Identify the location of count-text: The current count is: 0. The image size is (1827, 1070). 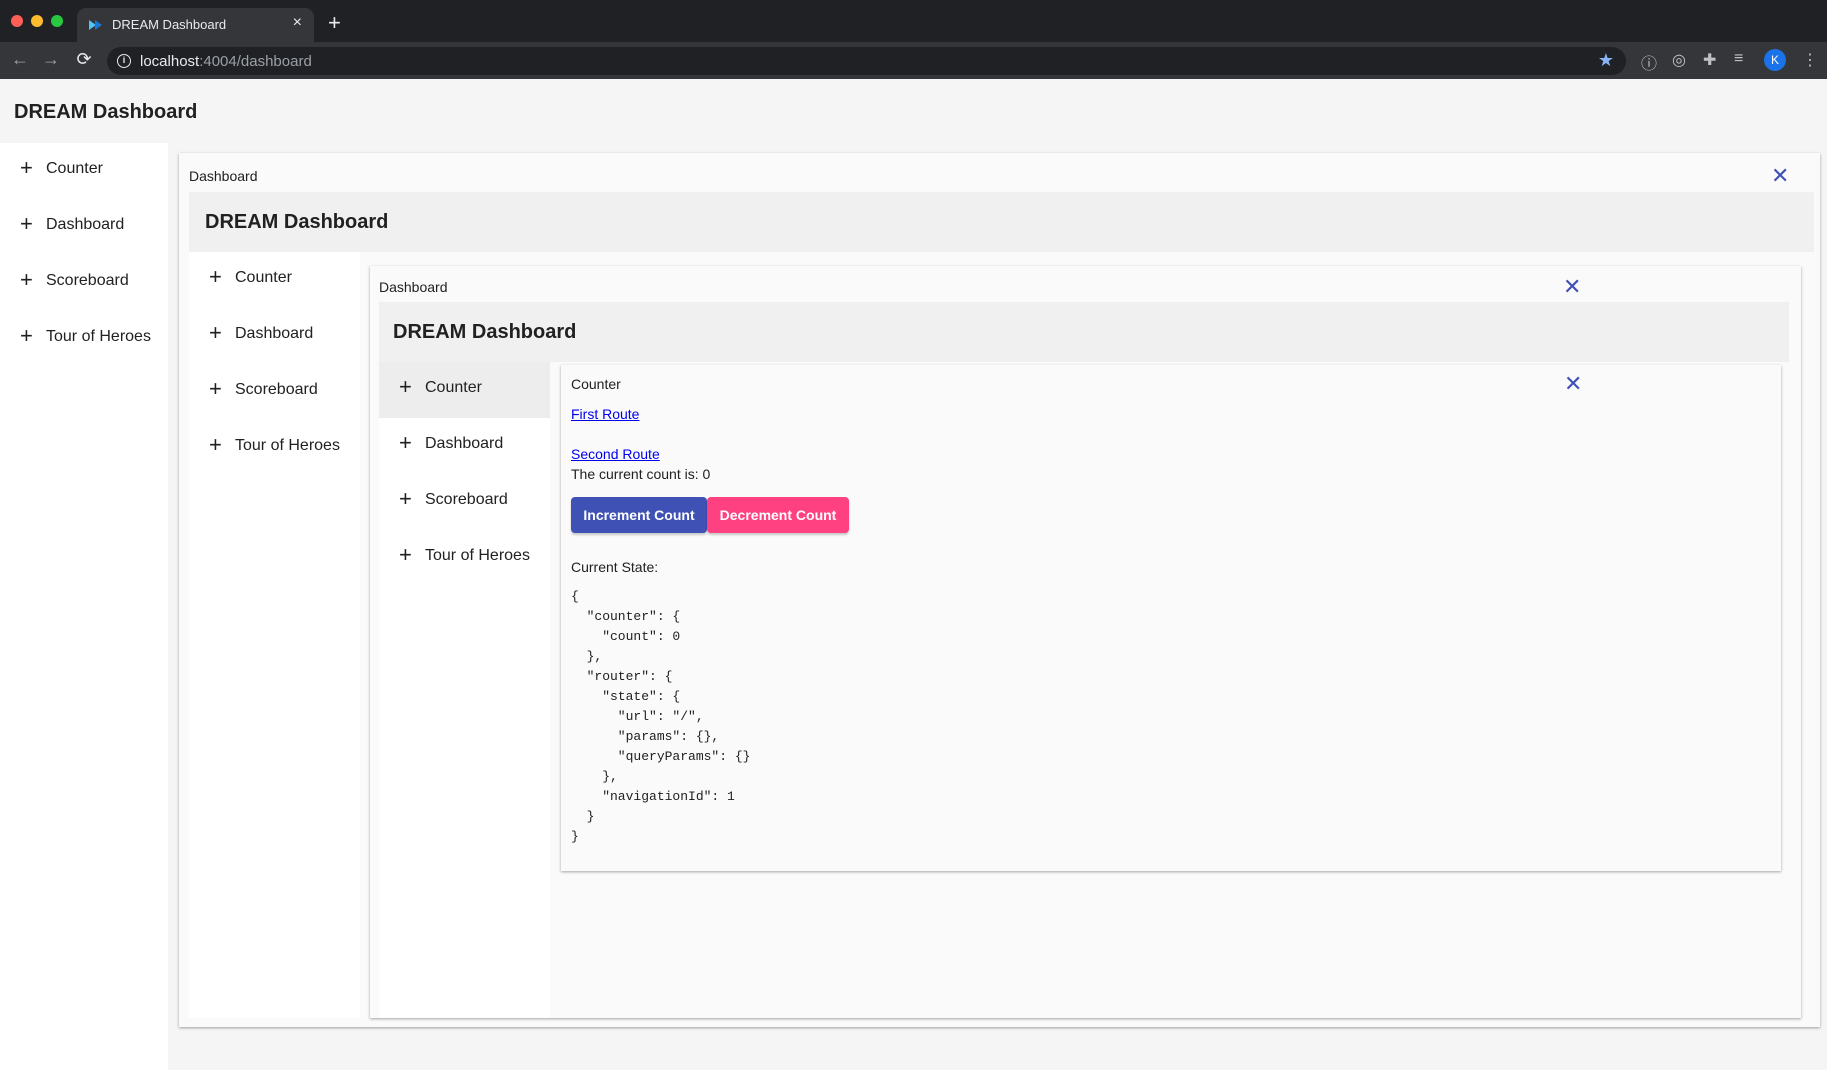
(641, 474).